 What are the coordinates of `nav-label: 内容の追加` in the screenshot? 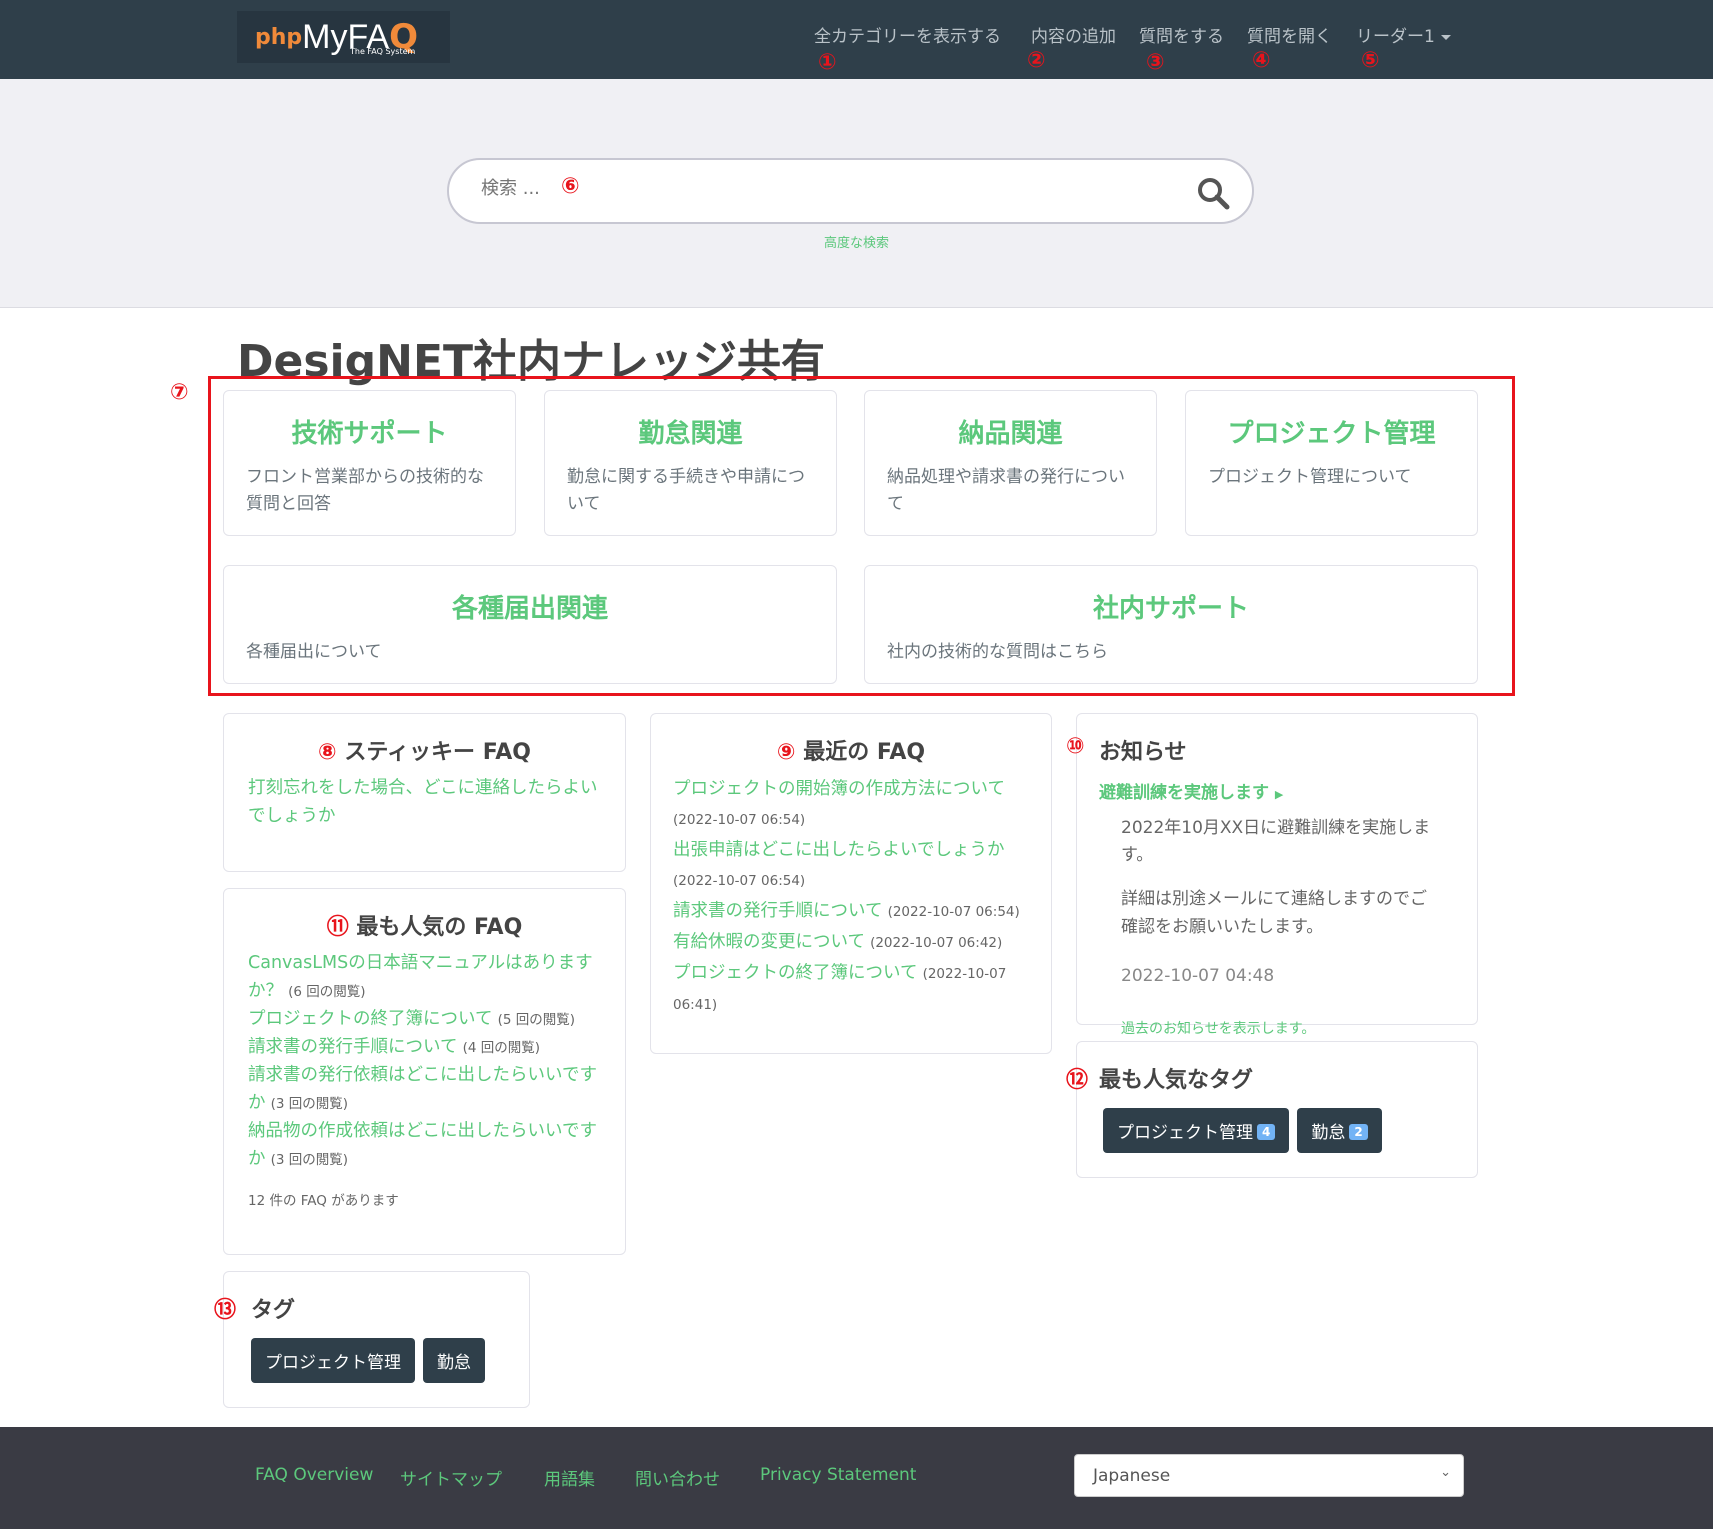 It's located at (1073, 37).